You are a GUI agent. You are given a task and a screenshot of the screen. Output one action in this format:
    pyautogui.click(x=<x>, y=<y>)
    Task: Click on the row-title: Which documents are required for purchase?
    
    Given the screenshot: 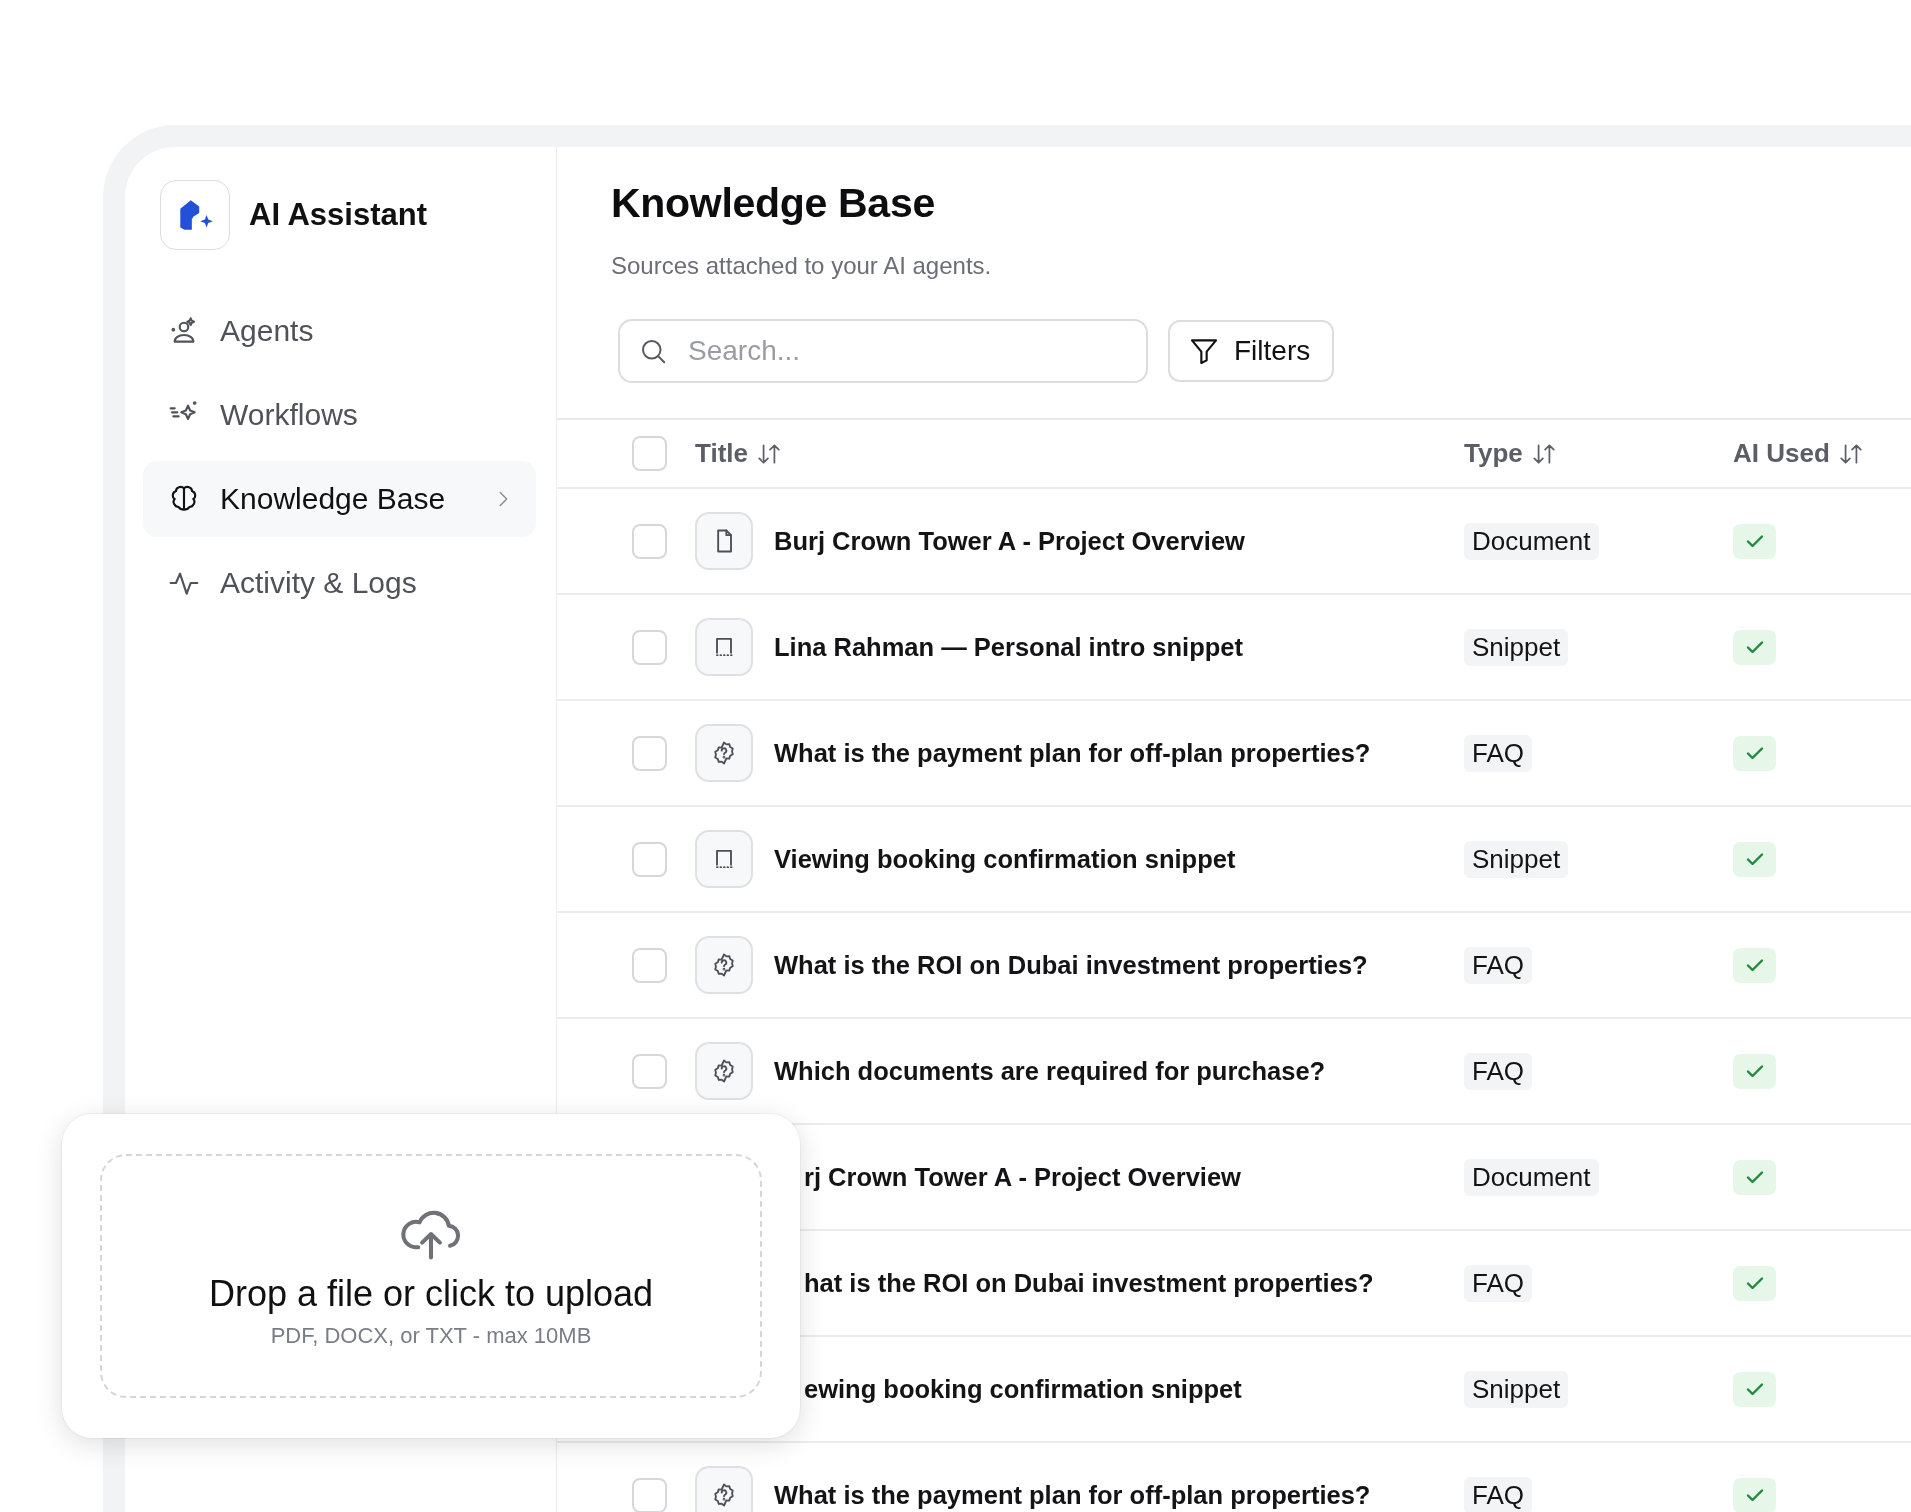 What is the action you would take?
    pyautogui.click(x=1050, y=1071)
    